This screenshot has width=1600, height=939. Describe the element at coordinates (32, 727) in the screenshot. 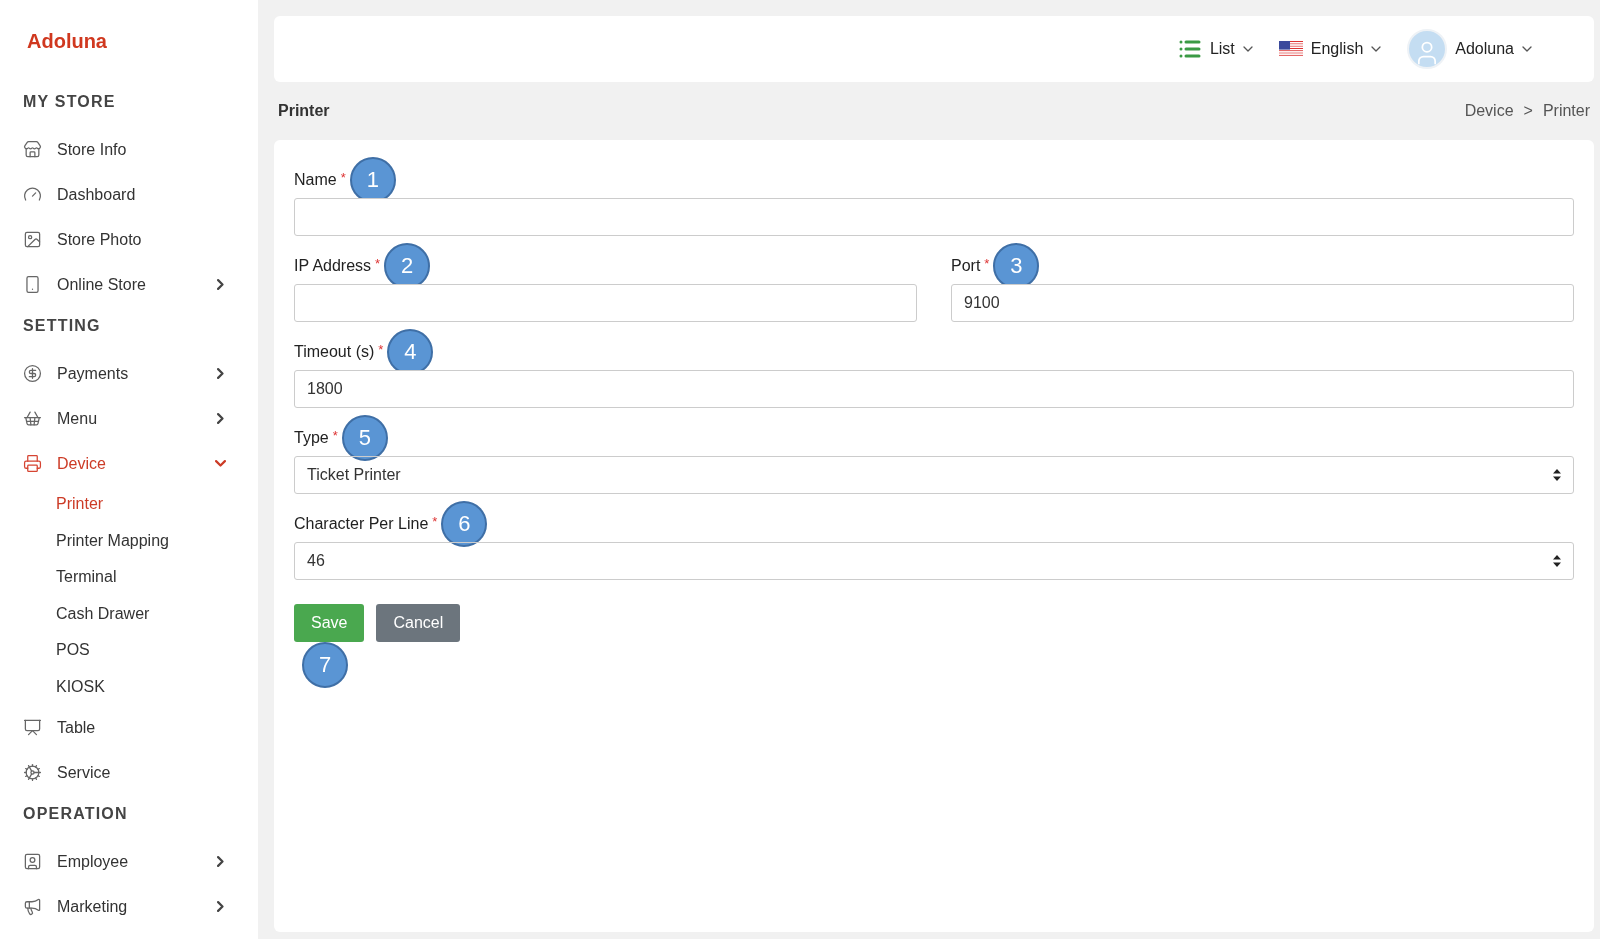

I see `easel-icon` at that location.